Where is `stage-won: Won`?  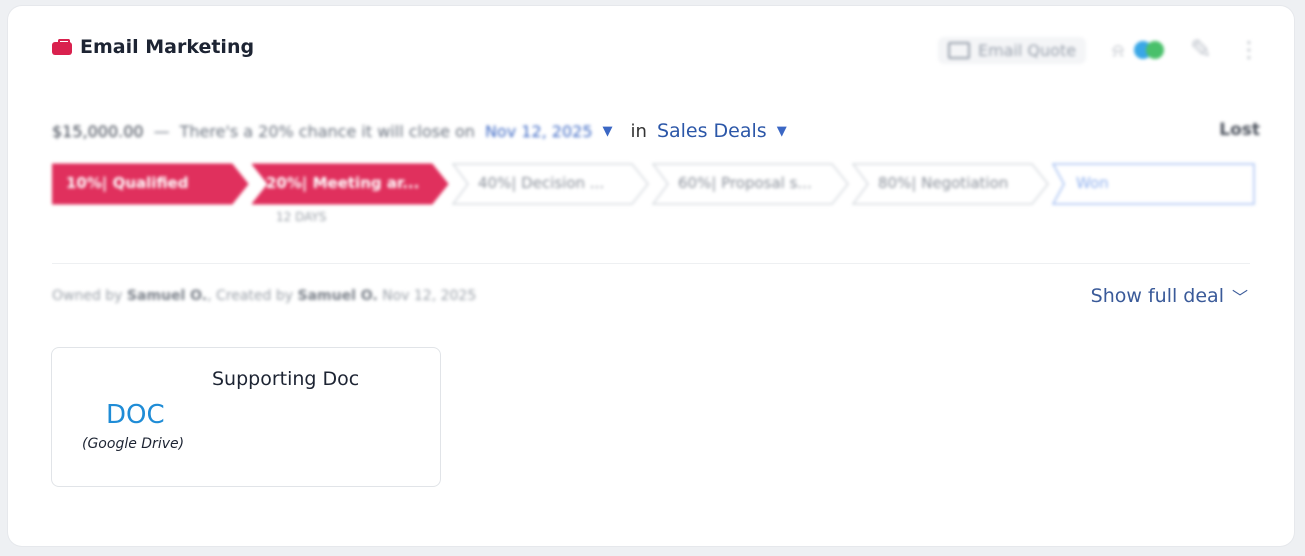
stage-won: Won is located at coordinates (1154, 184).